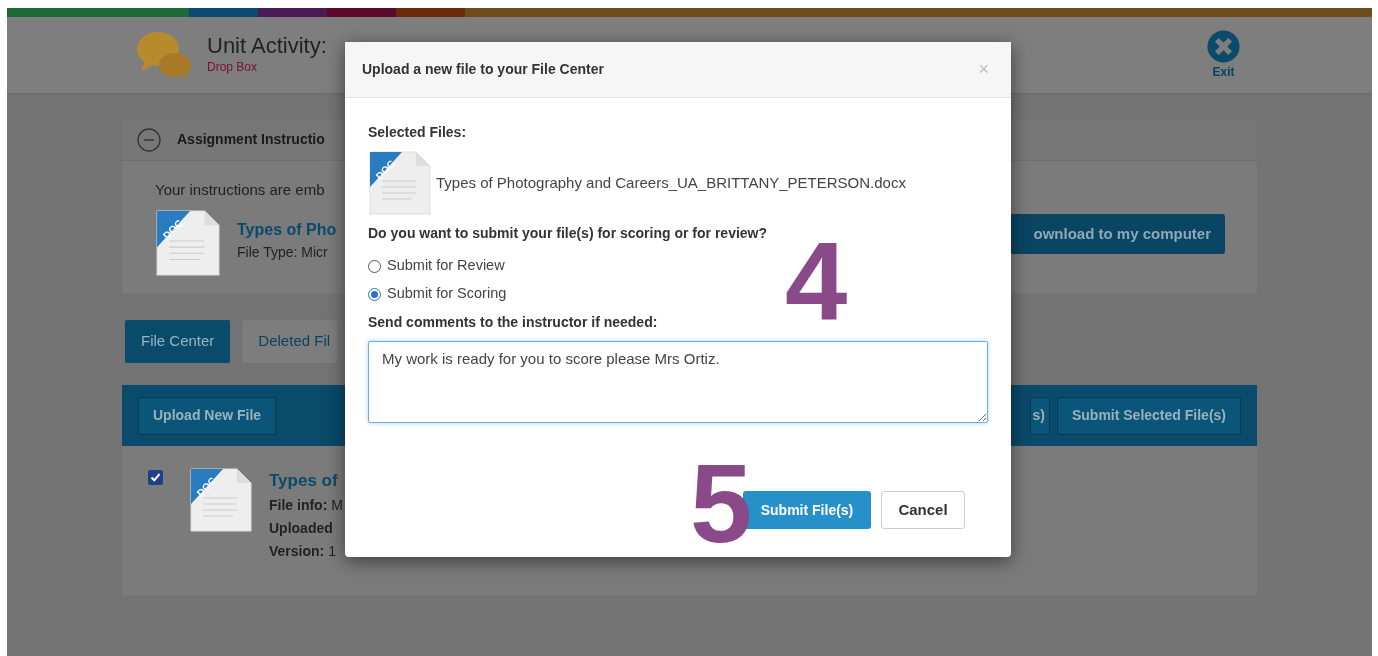  What do you see at coordinates (1039, 415) in the screenshot?
I see `toolbar-button: s)` at bounding box center [1039, 415].